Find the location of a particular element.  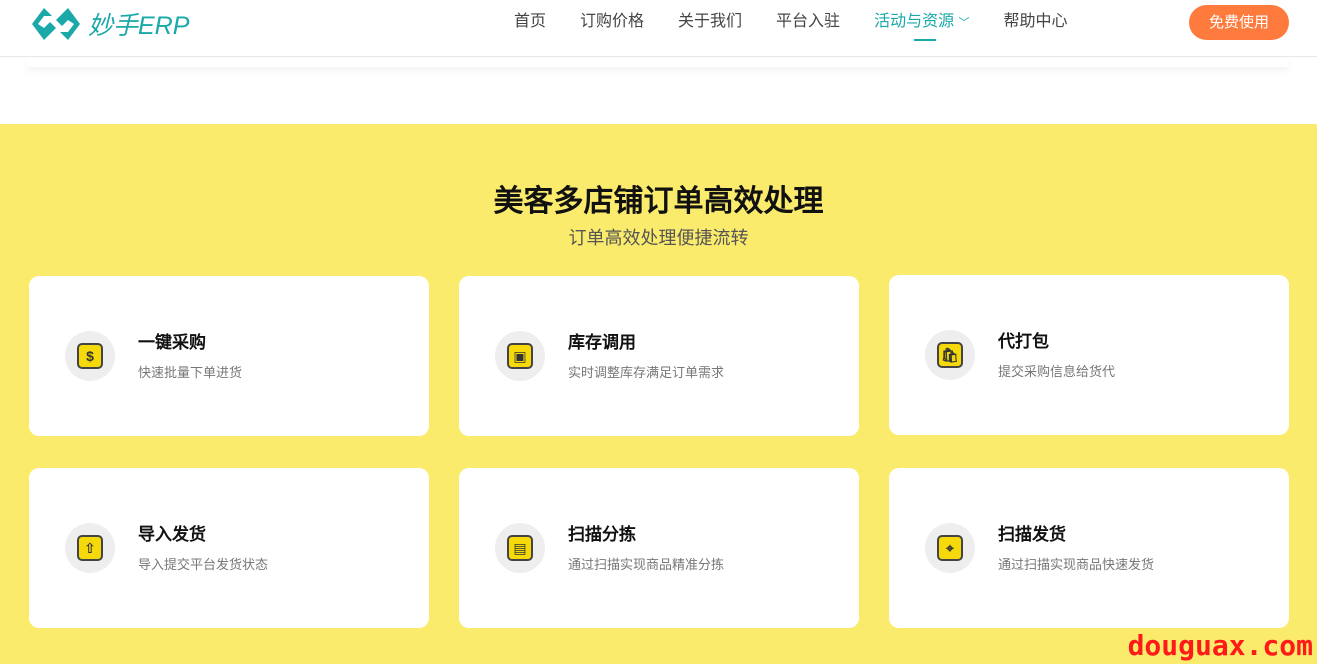

feature-title: 扫描分拣 is located at coordinates (602, 534).